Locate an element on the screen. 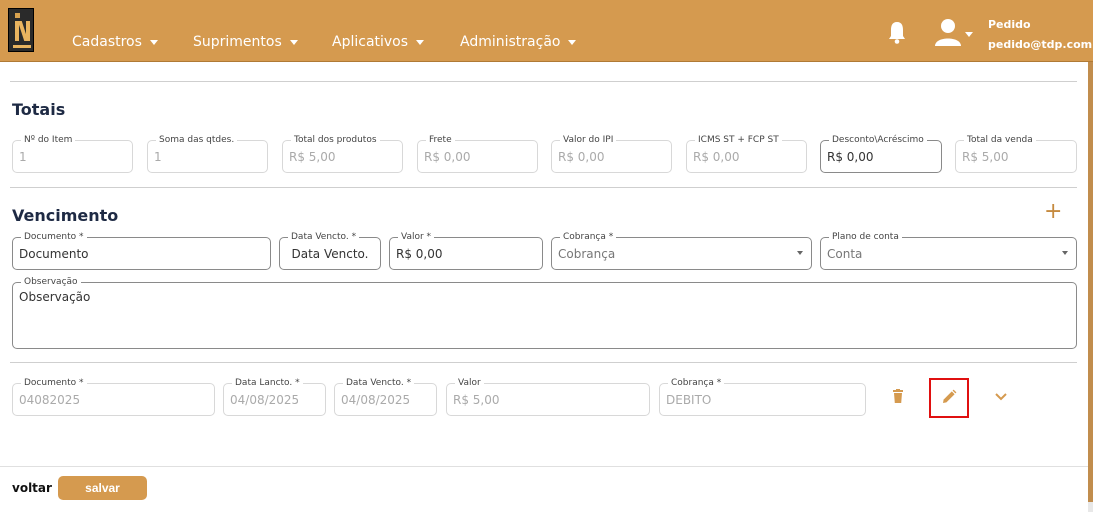  nav-suprimentos-label: Suprimentos is located at coordinates (237, 42).